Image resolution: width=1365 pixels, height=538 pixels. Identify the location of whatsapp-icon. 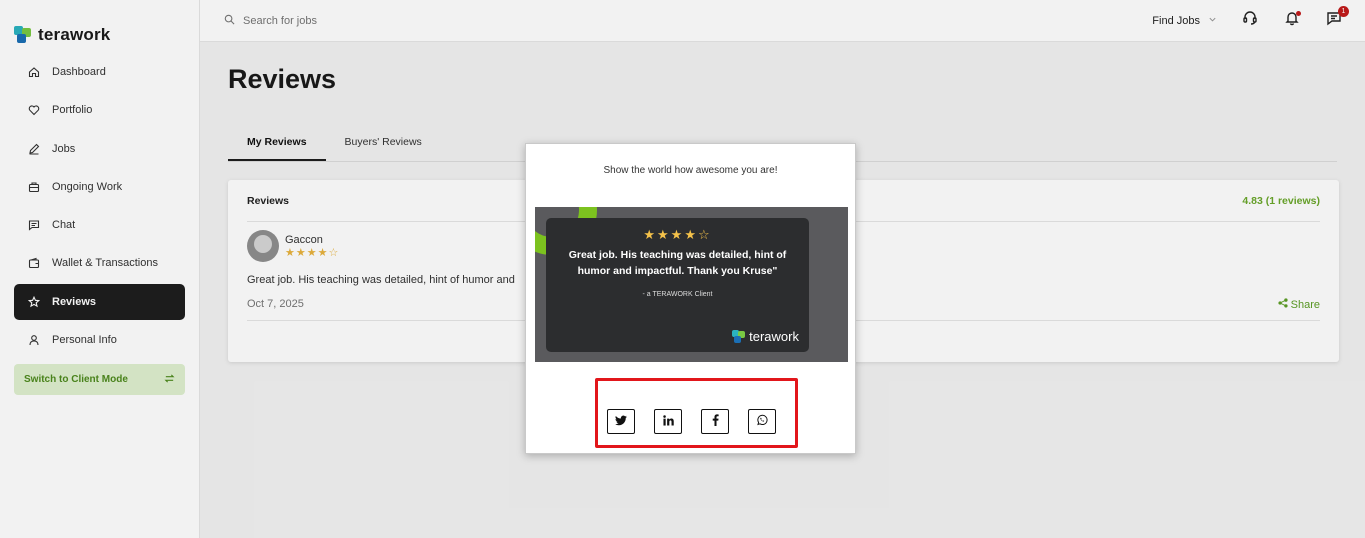
(762, 421).